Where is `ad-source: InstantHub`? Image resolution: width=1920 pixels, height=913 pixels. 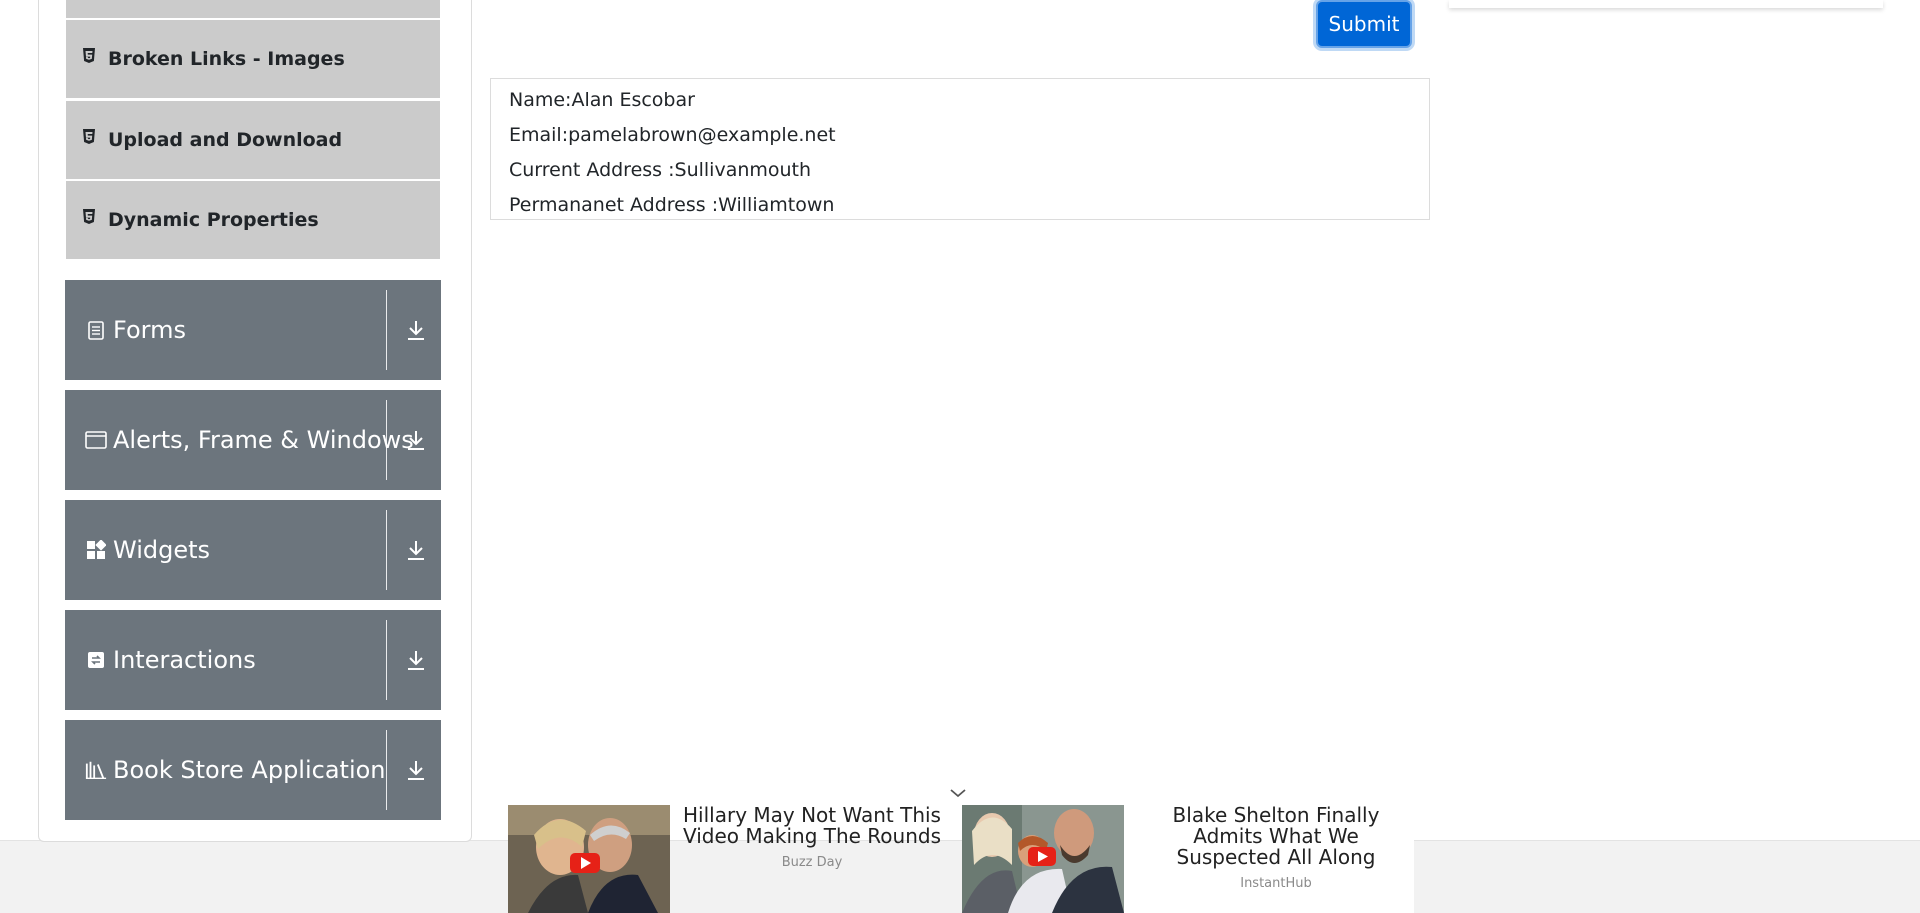 ad-source: InstantHub is located at coordinates (1276, 883).